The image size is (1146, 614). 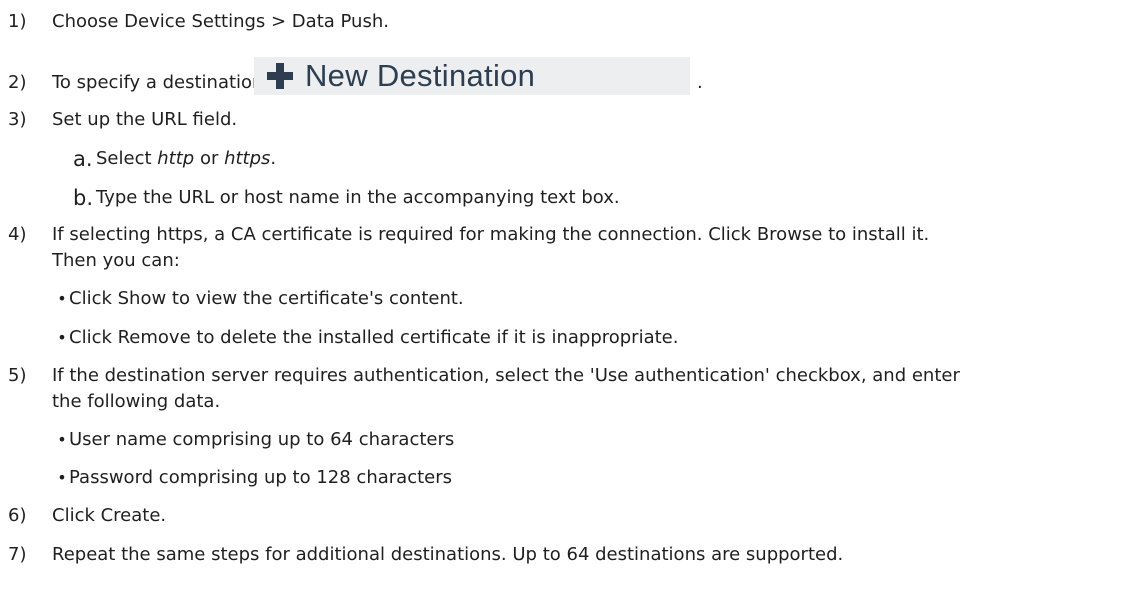 I want to click on substep-text: Select http or https., so click(x=186, y=158).